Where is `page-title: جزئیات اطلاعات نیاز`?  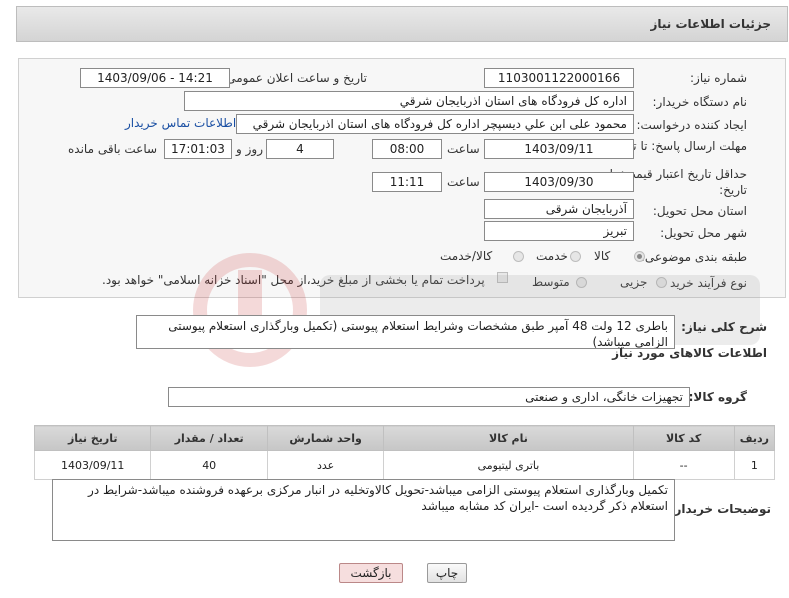
page-title: جزئیات اطلاعات نیاز is located at coordinates (710, 24).